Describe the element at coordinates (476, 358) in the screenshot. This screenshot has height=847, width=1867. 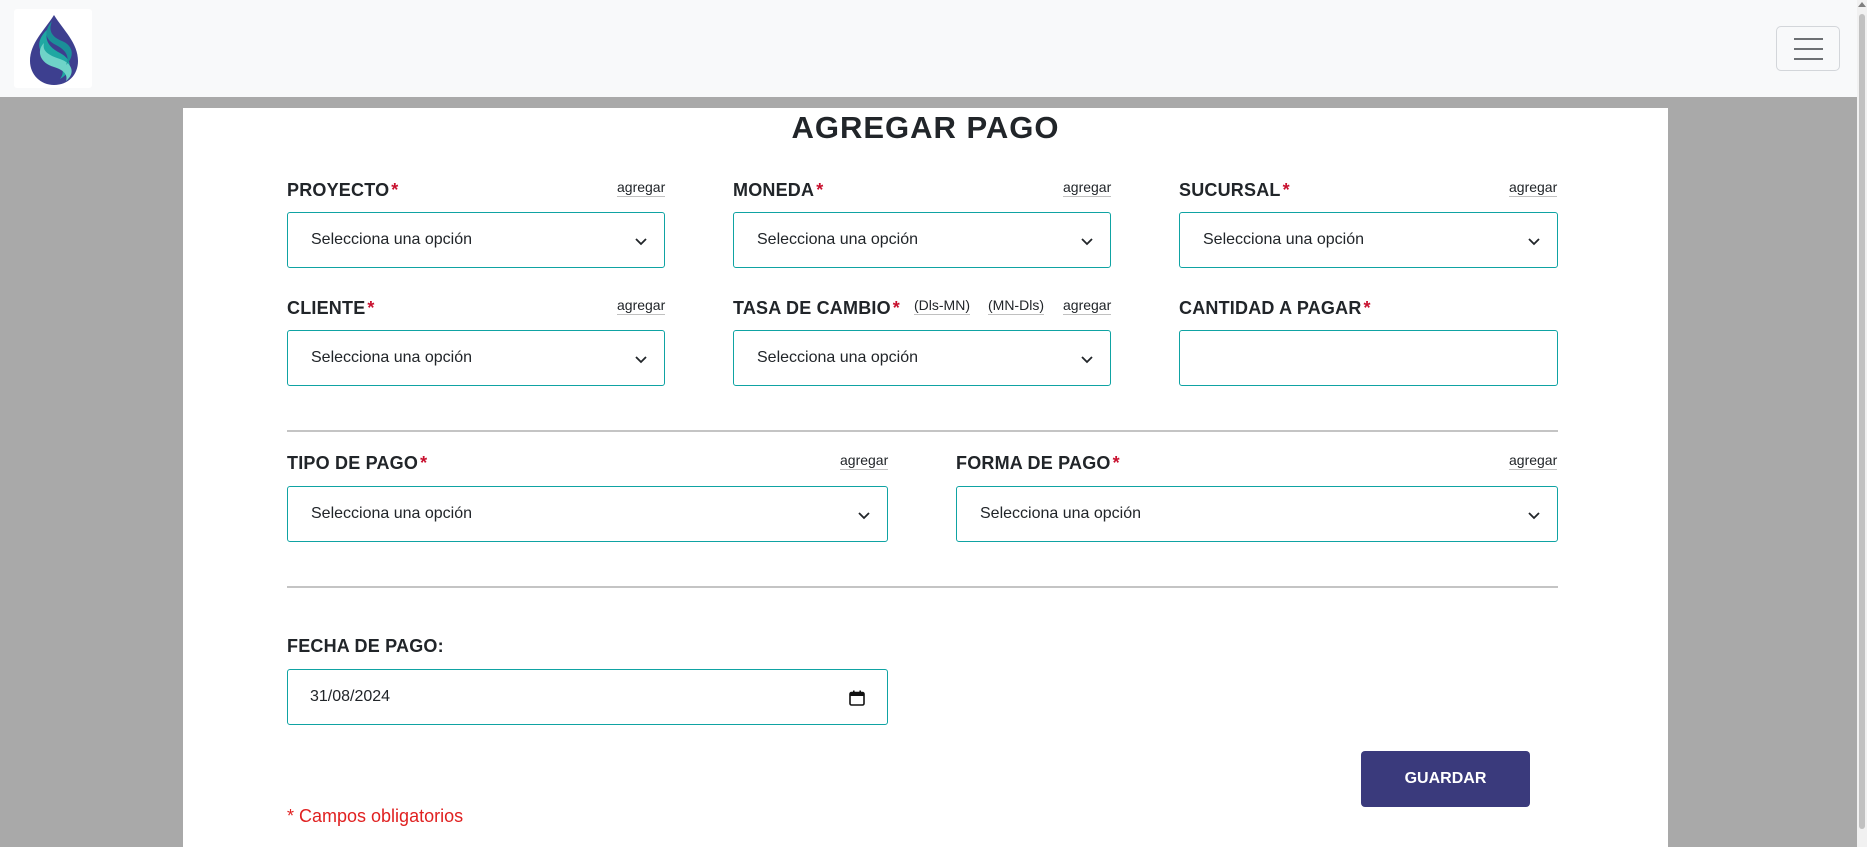
I see `cliente-select: Selecciona una opción` at that location.